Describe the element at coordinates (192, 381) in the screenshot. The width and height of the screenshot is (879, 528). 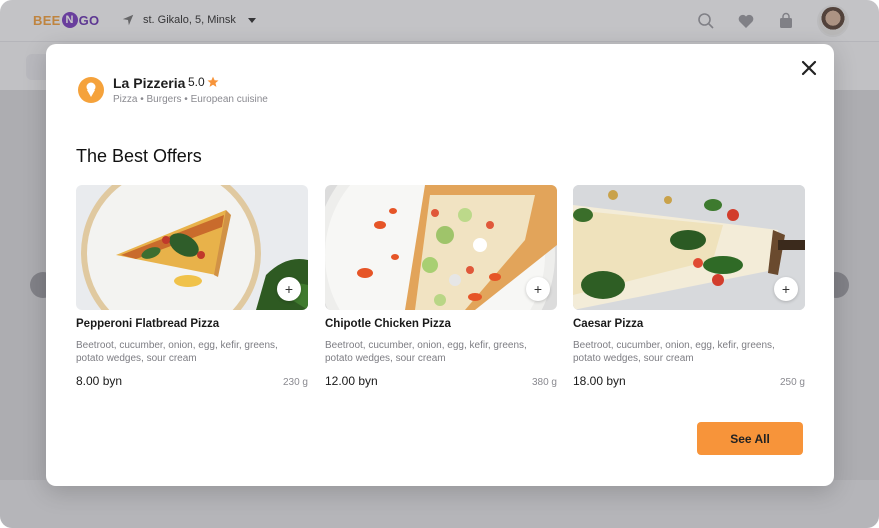
I see `offer-footer: 8.00 byn 230 g` at that location.